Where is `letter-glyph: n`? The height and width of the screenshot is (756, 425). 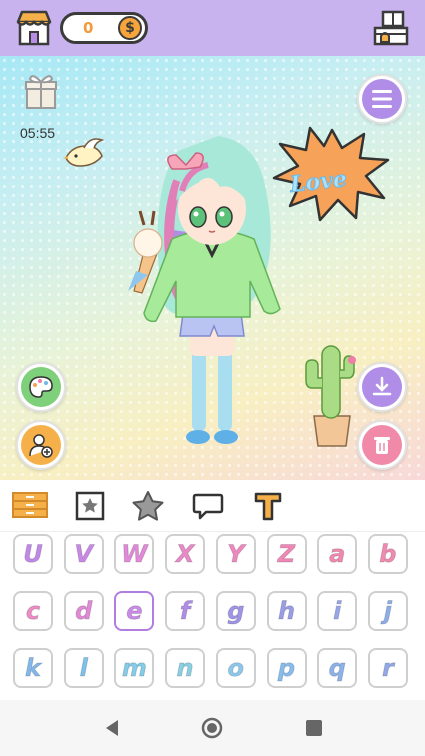
letter-glyph: n is located at coordinates (185, 668).